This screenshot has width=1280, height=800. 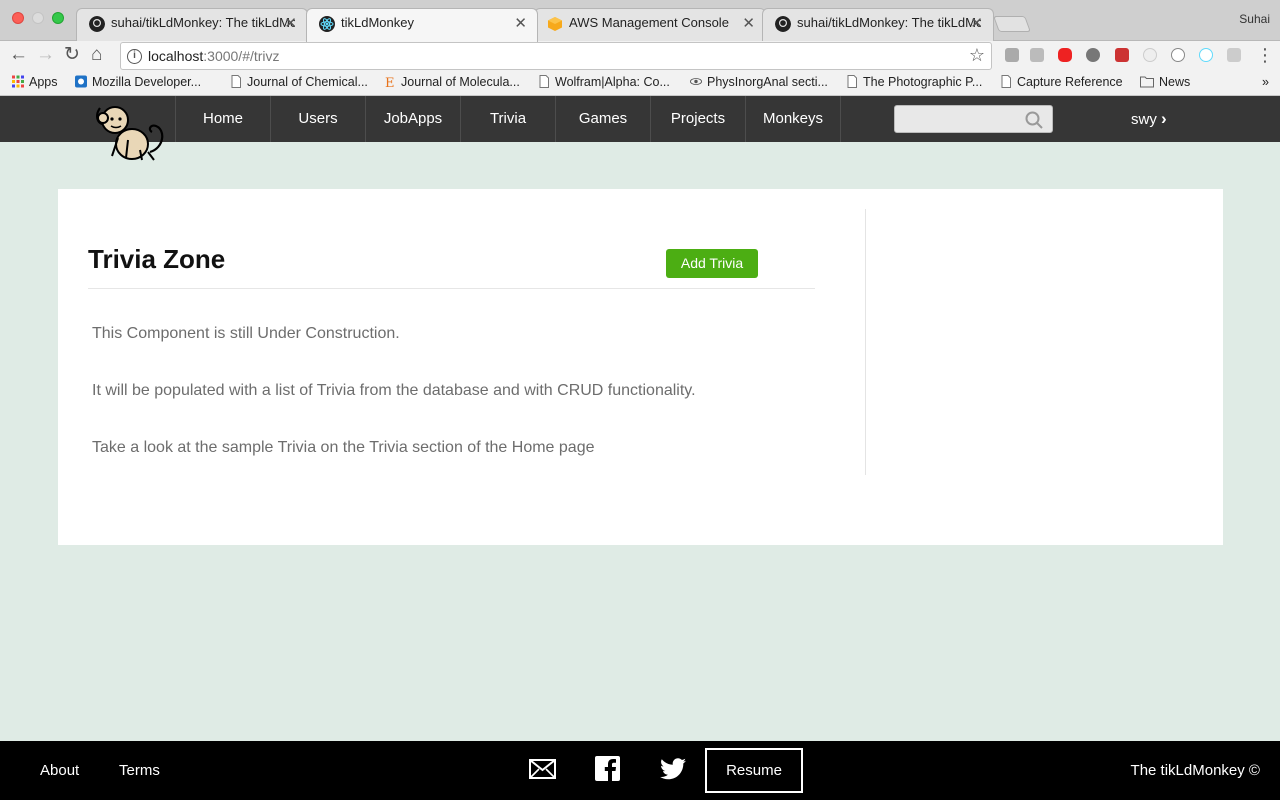 What do you see at coordinates (607, 768) in the screenshot?
I see `facebook-icon` at bounding box center [607, 768].